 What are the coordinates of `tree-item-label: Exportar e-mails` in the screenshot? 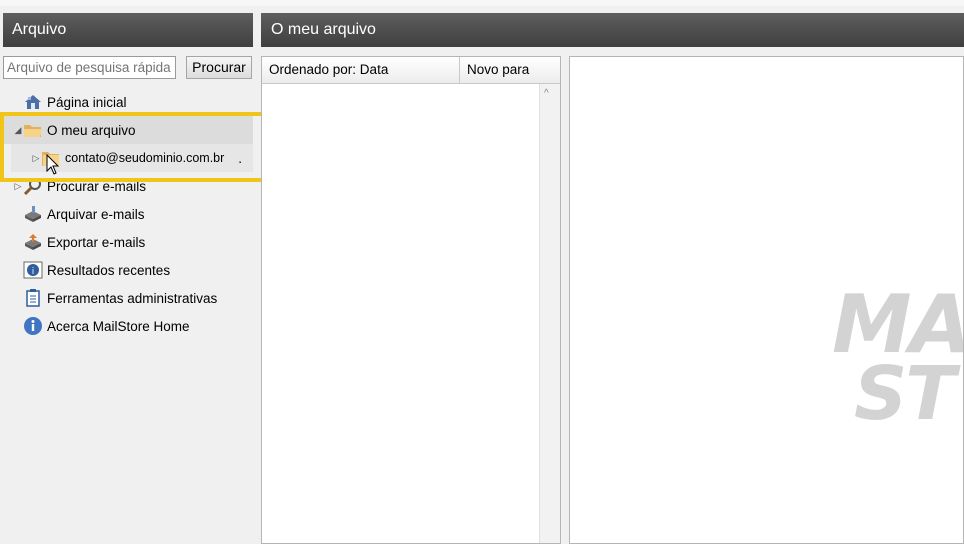 It's located at (96, 242).